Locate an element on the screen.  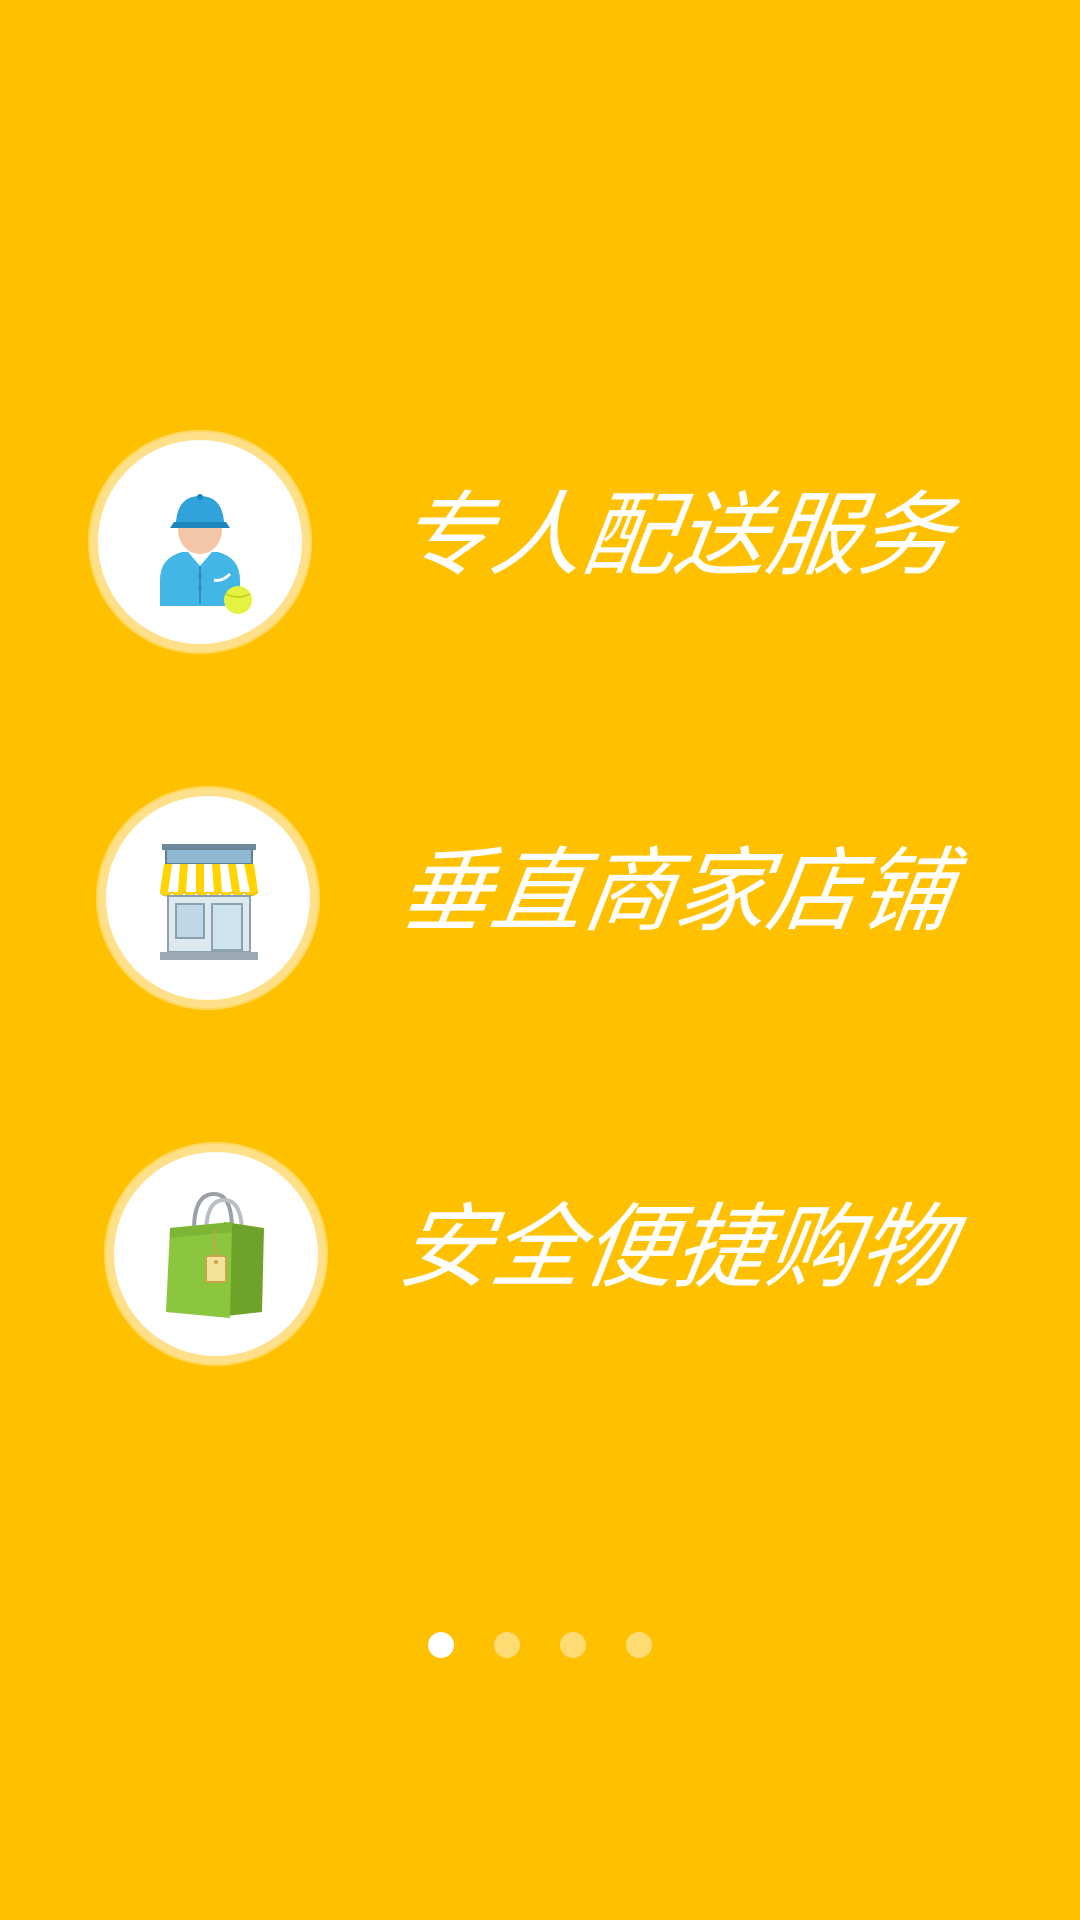
store-icon-circle is located at coordinates (208, 898).